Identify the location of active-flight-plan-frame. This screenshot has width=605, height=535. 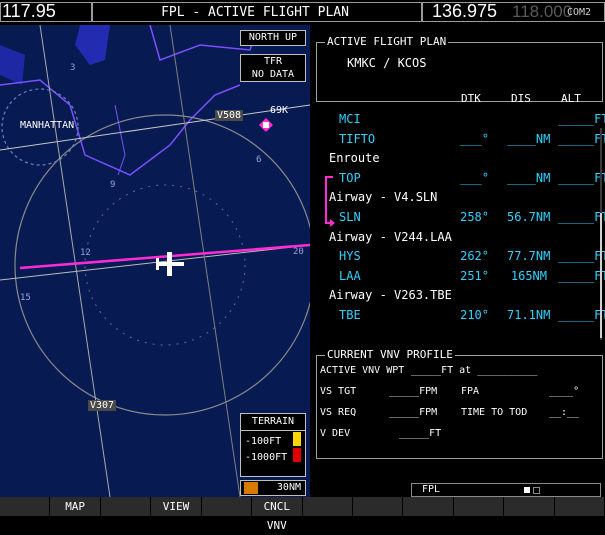
(459, 72).